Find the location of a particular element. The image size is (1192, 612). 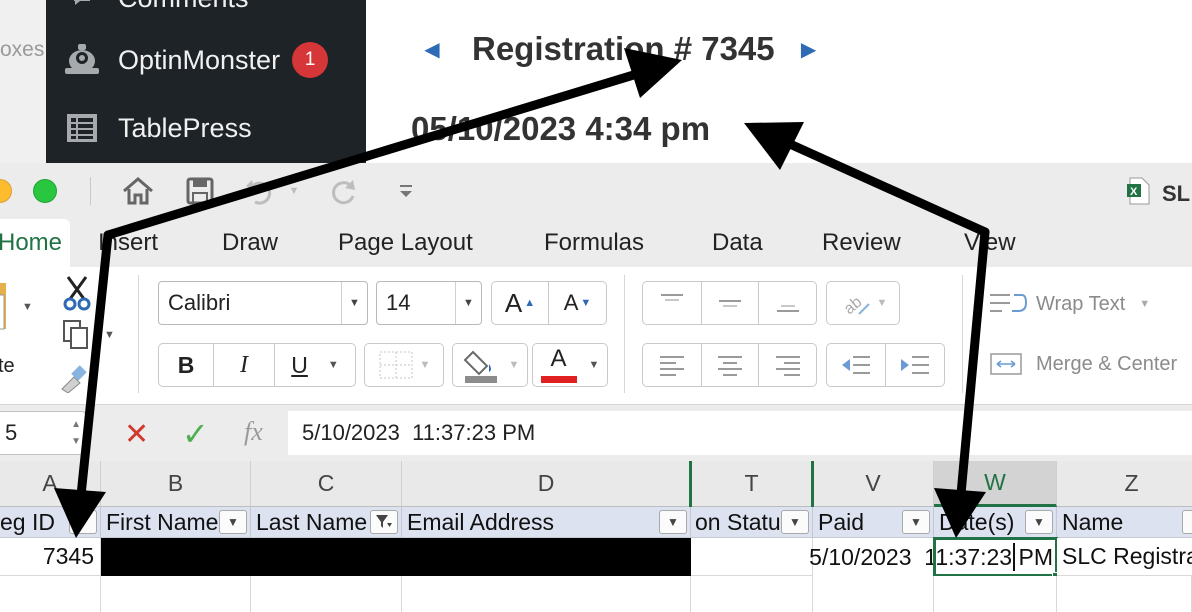

save-icon is located at coordinates (200, 191).